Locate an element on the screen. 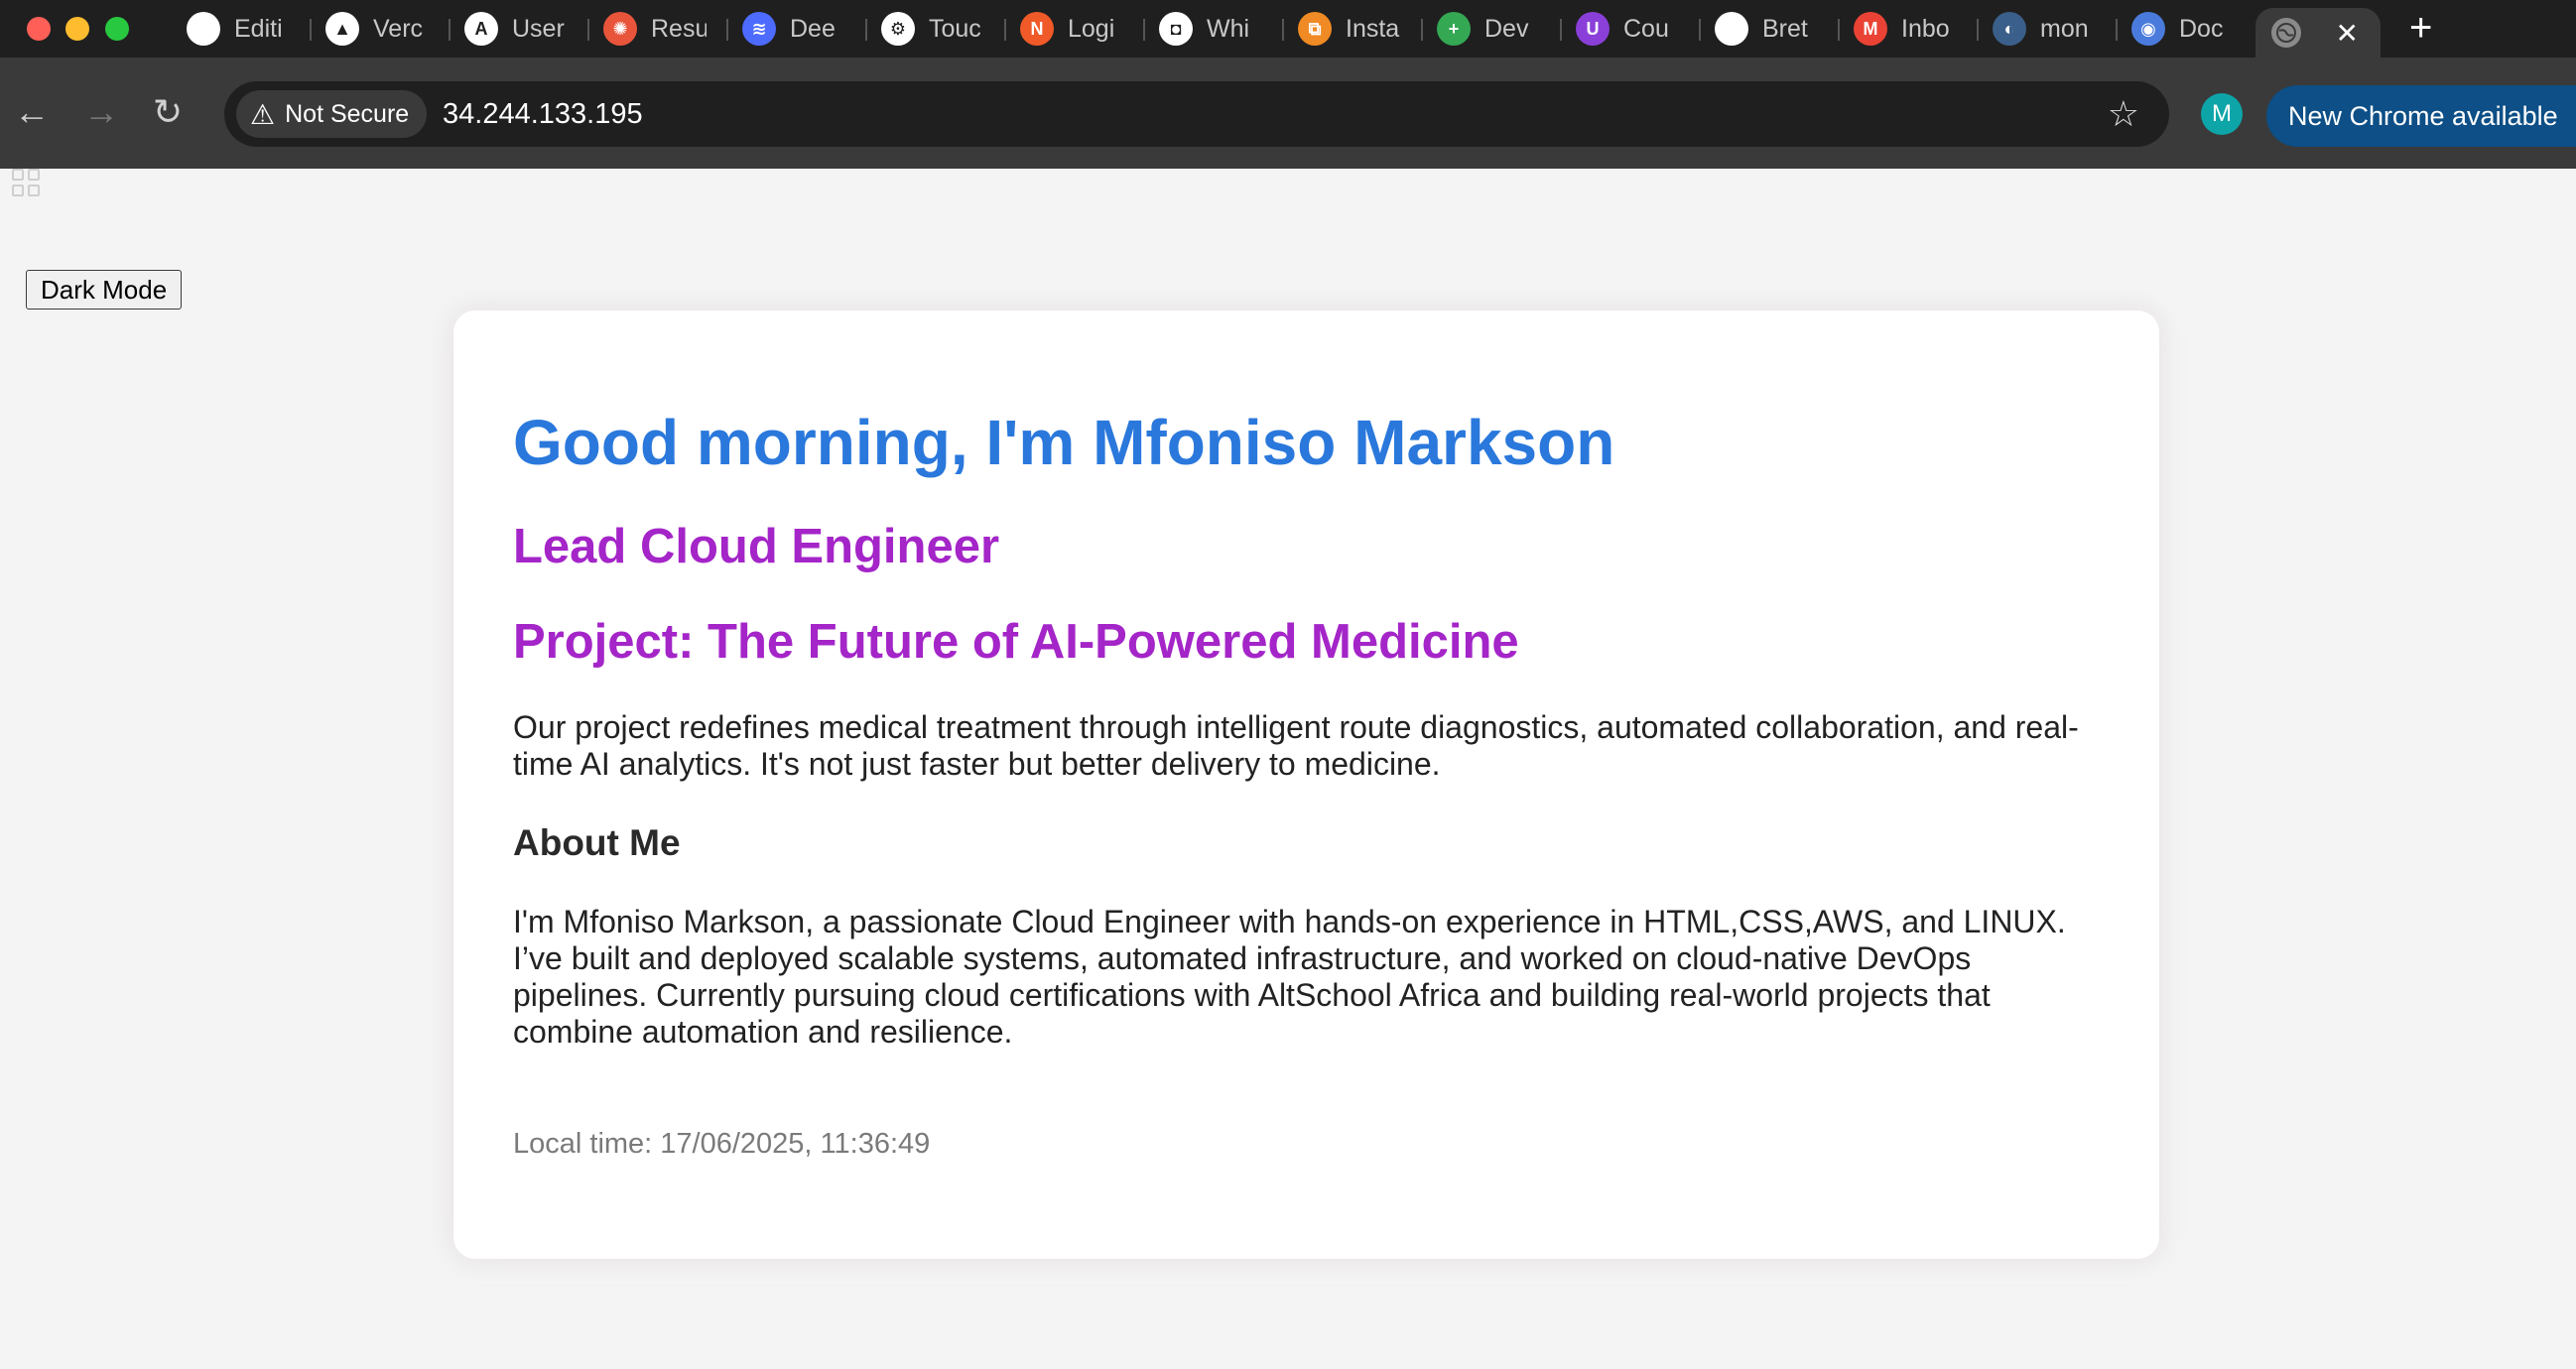  deepseek-icon: ≋ is located at coordinates (759, 29).